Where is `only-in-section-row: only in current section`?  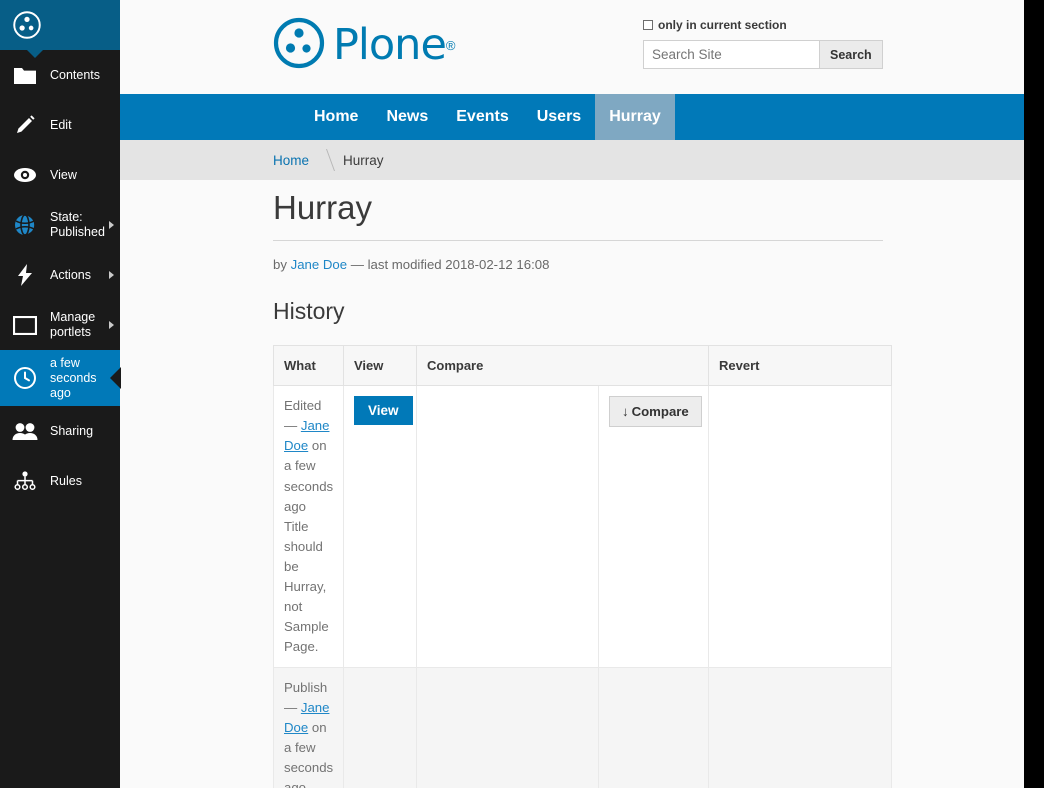 only-in-section-row: only in current section is located at coordinates (753, 25).